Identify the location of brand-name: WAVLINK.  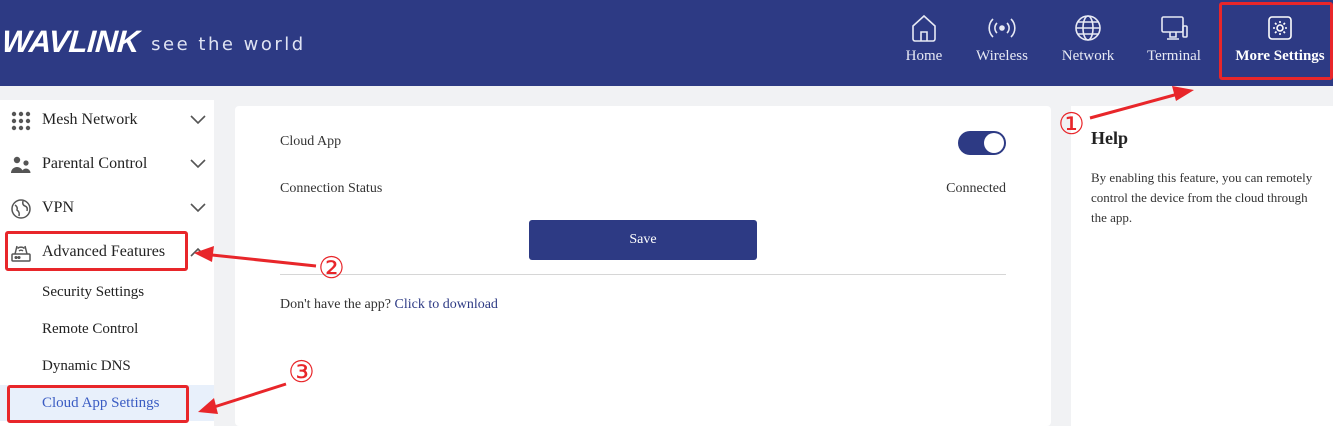
(70, 41).